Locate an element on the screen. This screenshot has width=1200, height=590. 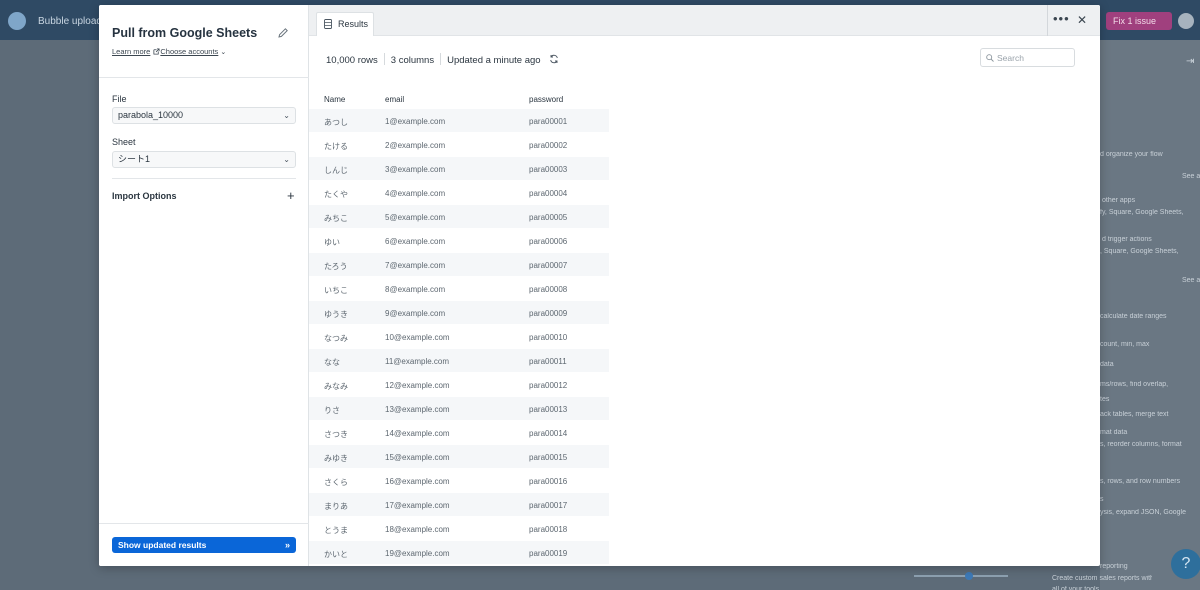
cell-name: りさ is located at coordinates (332, 410).